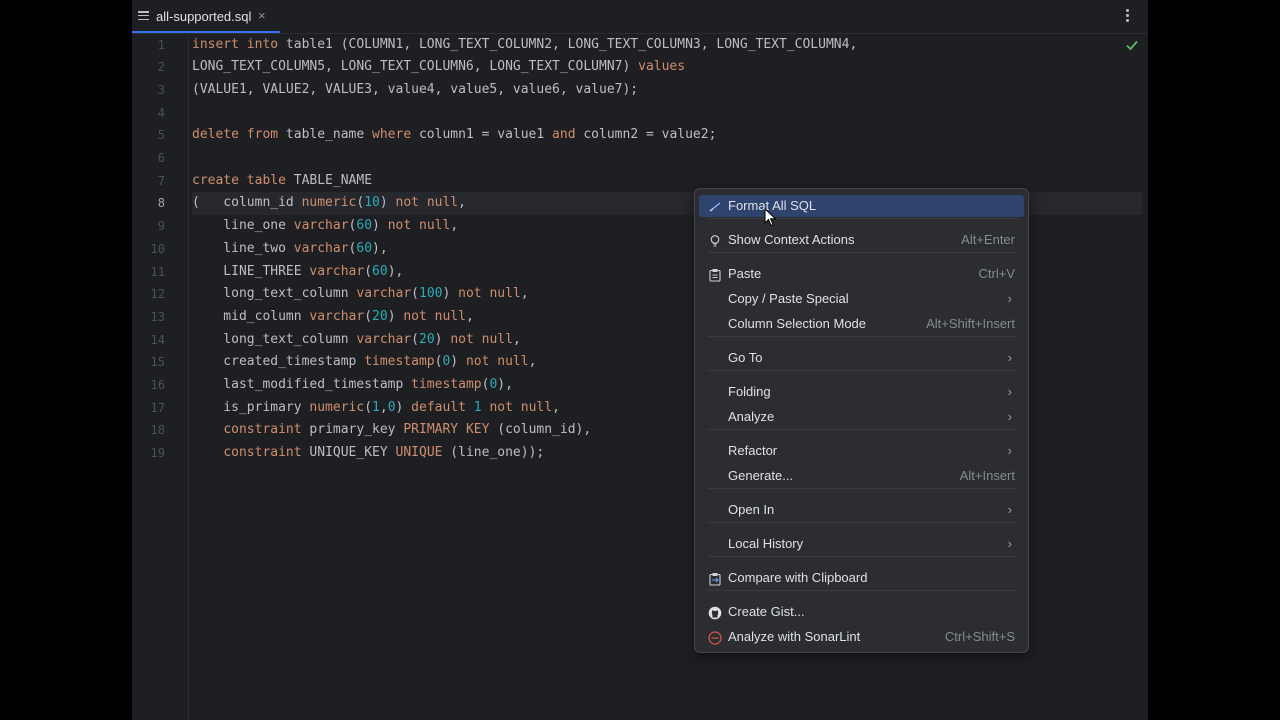  Describe the element at coordinates (391, 407) in the screenshot. I see `sql-number: 0` at that location.